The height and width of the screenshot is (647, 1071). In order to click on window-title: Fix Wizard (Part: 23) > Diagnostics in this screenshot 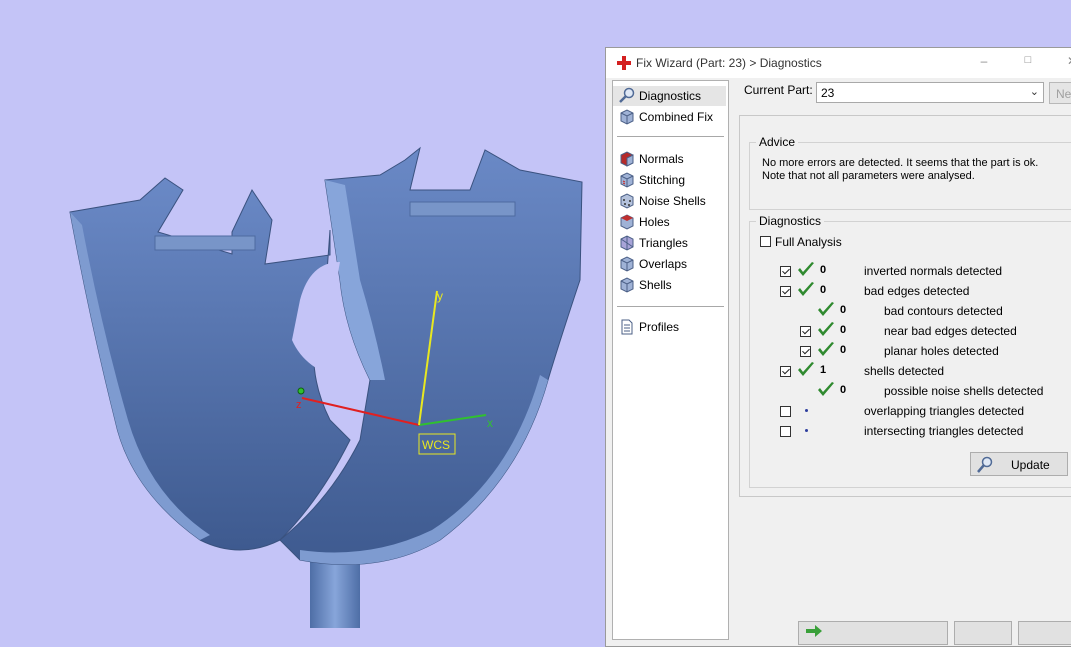, I will do `click(729, 63)`.